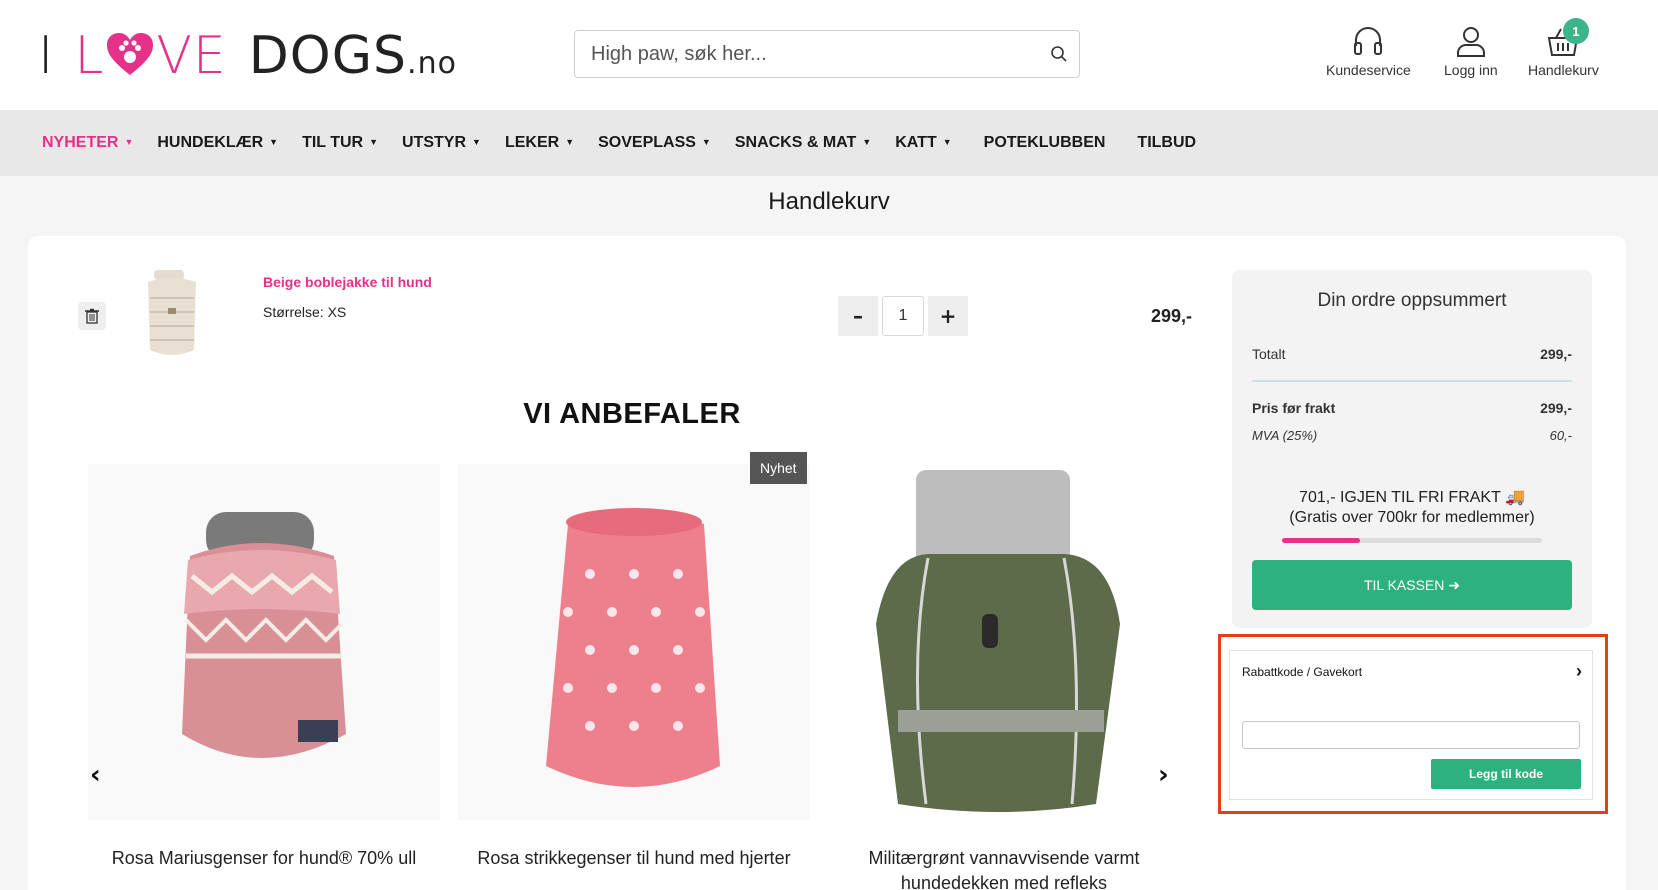 This screenshot has height=890, width=1658. What do you see at coordinates (333, 142) in the screenshot?
I see `nav-item-label: TIL TUR` at bounding box center [333, 142].